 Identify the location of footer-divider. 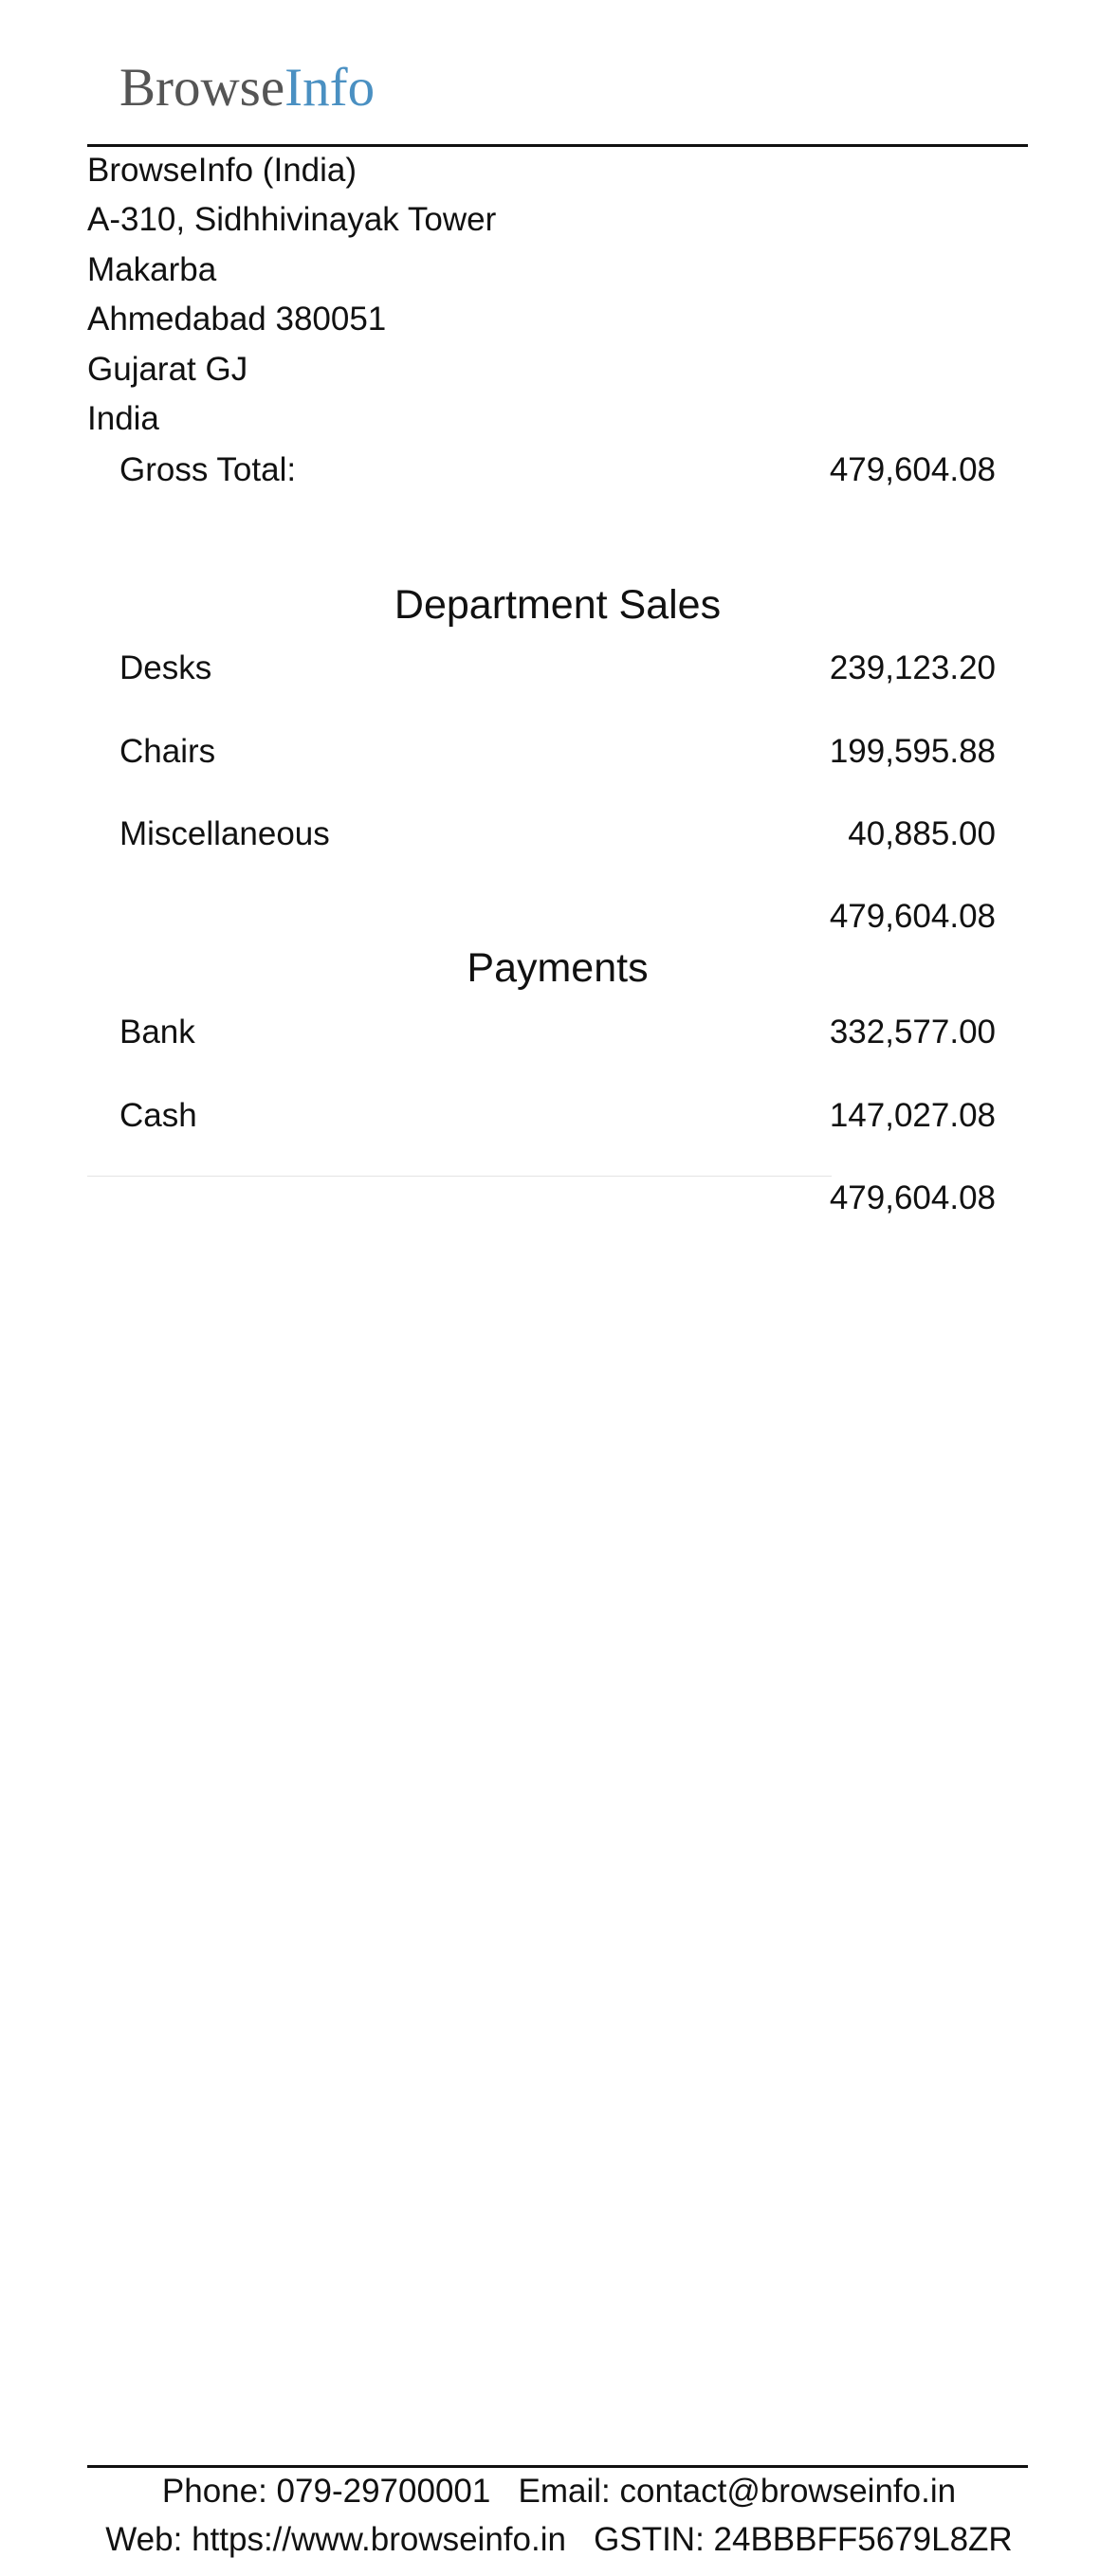
(557, 2466).